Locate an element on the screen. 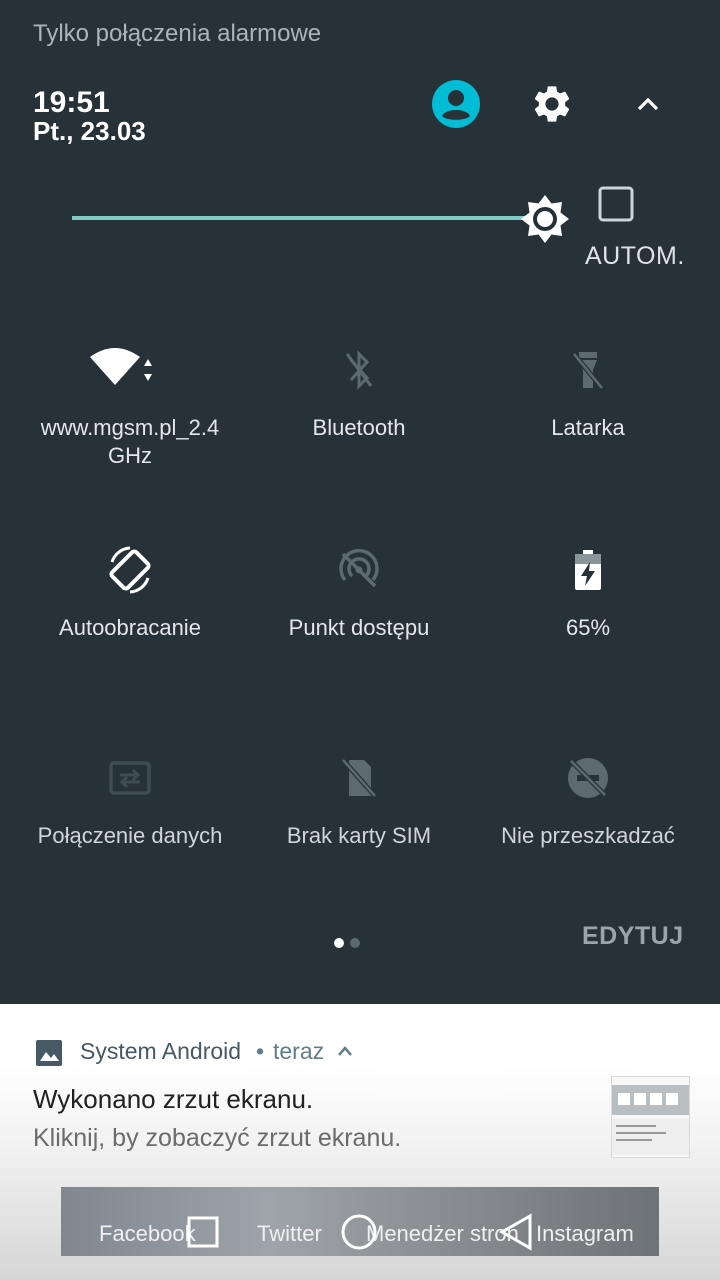 Image resolution: width=720 pixels, height=1280 pixels. preview-label-manager: Menedżer stron is located at coordinates (442, 1233).